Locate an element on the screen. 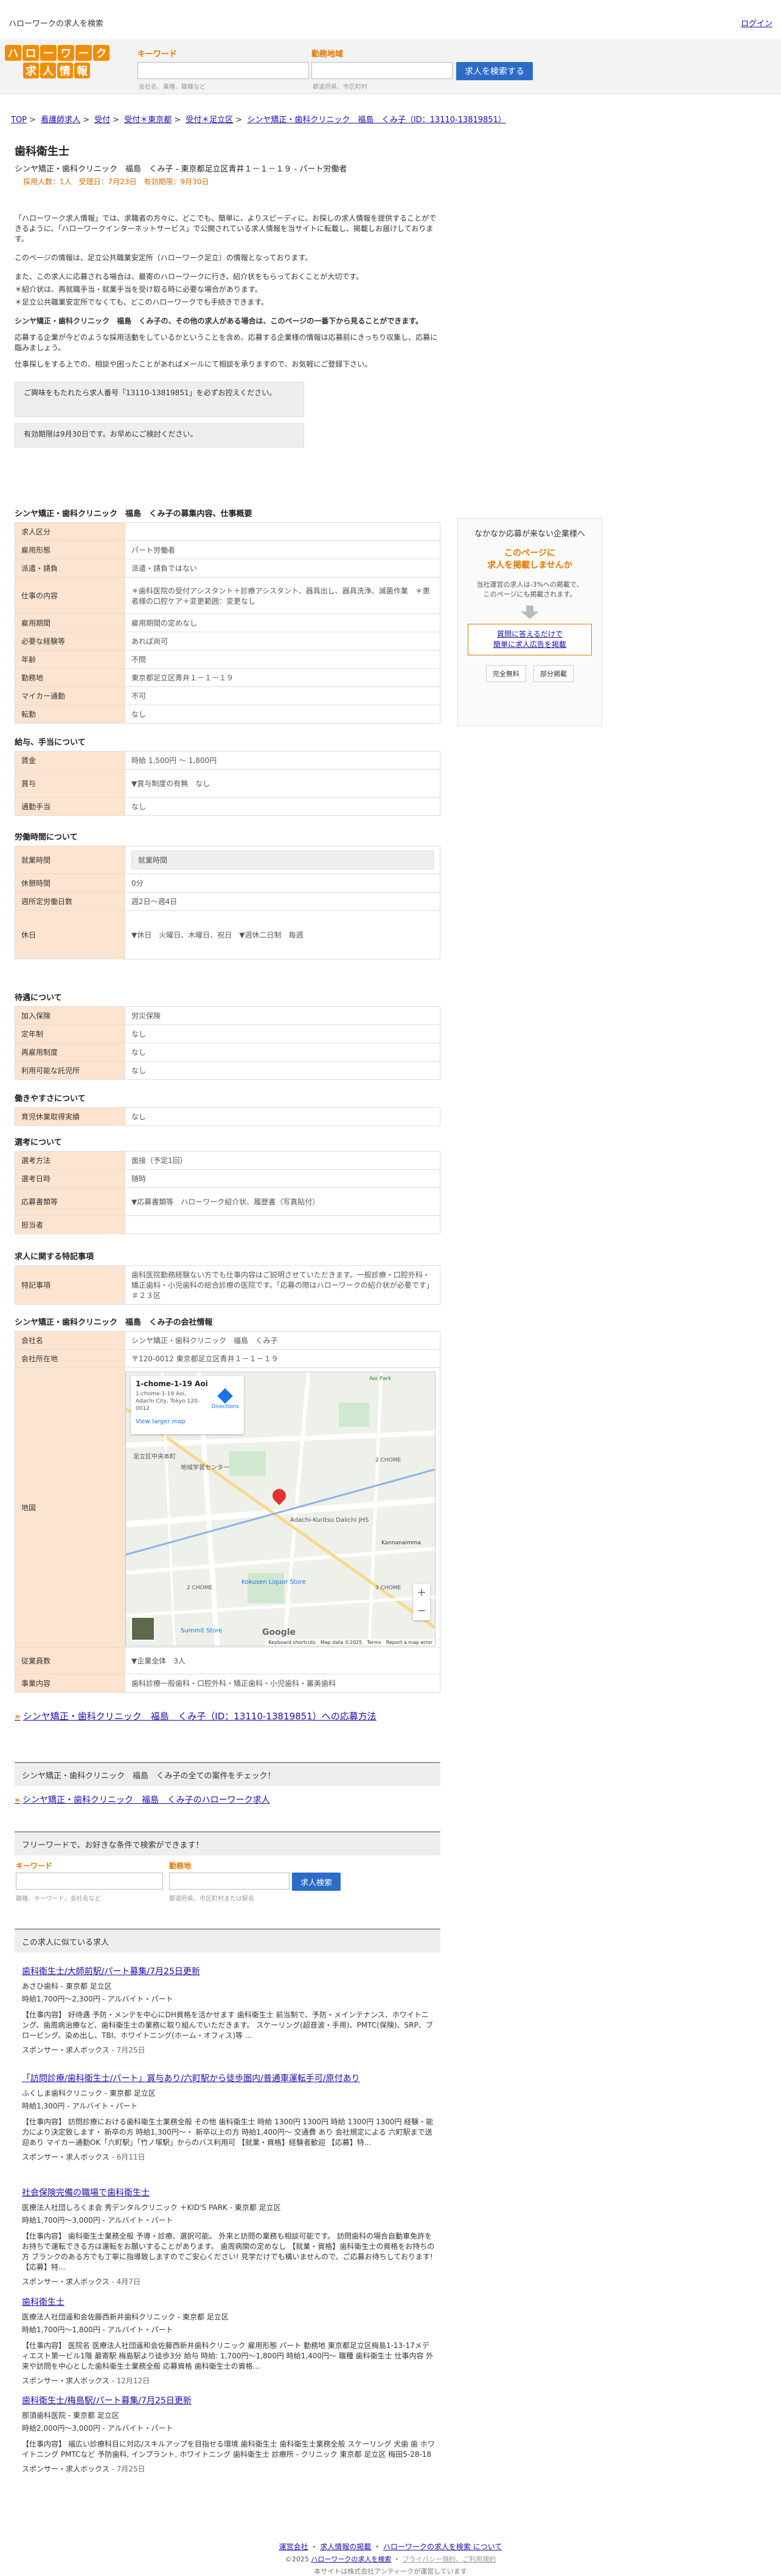 The height and width of the screenshot is (2576, 781). map-address-title: 1-chome-1-19 Aoi is located at coordinates (172, 1384).